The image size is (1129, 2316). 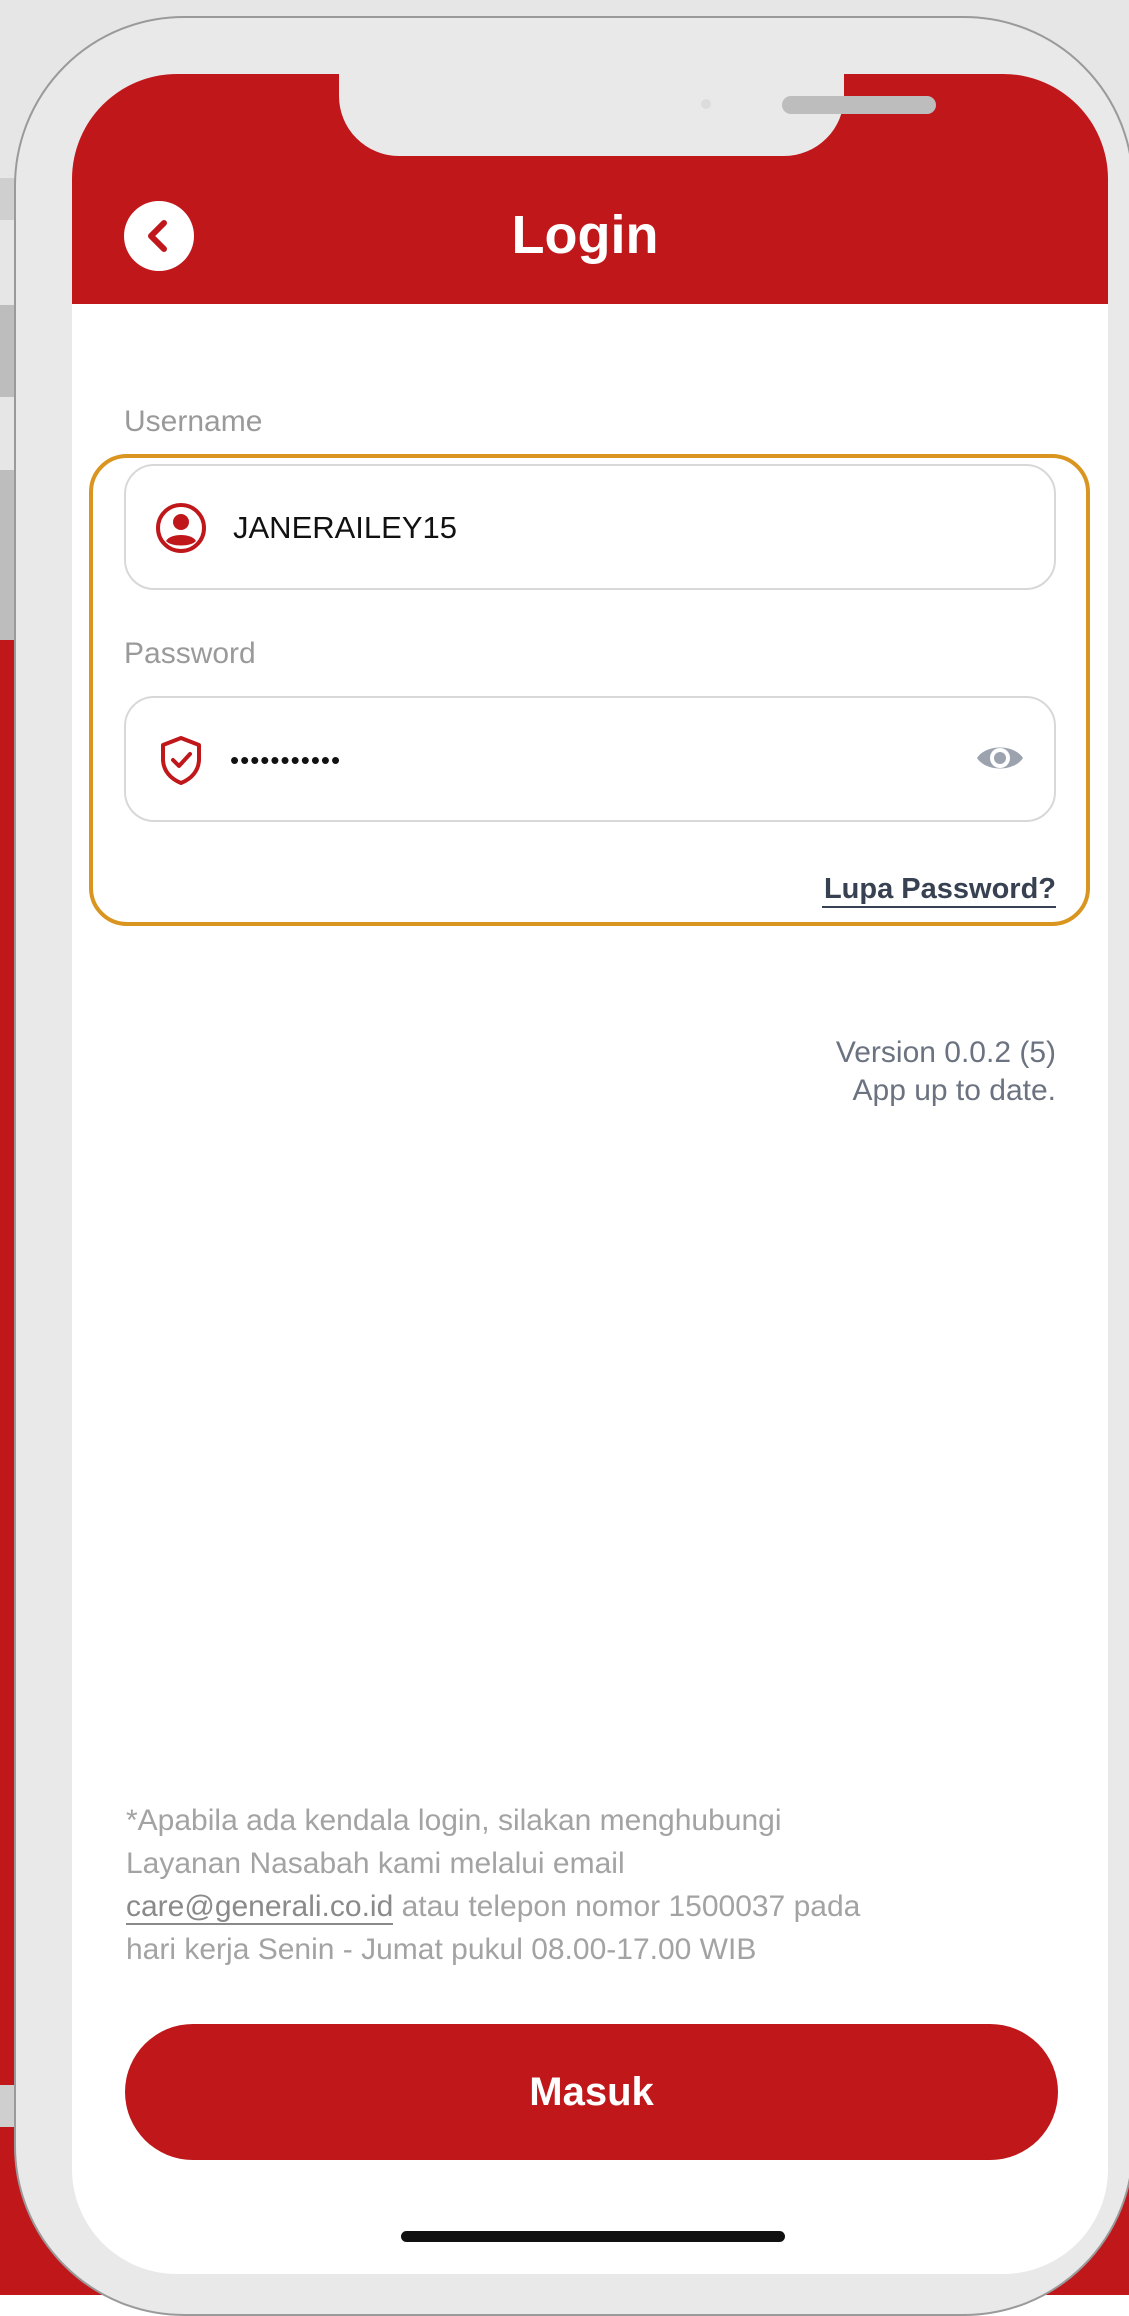 I want to click on version-info: Version 0.0.2 (5) App up to date., so click(x=814, y=1072).